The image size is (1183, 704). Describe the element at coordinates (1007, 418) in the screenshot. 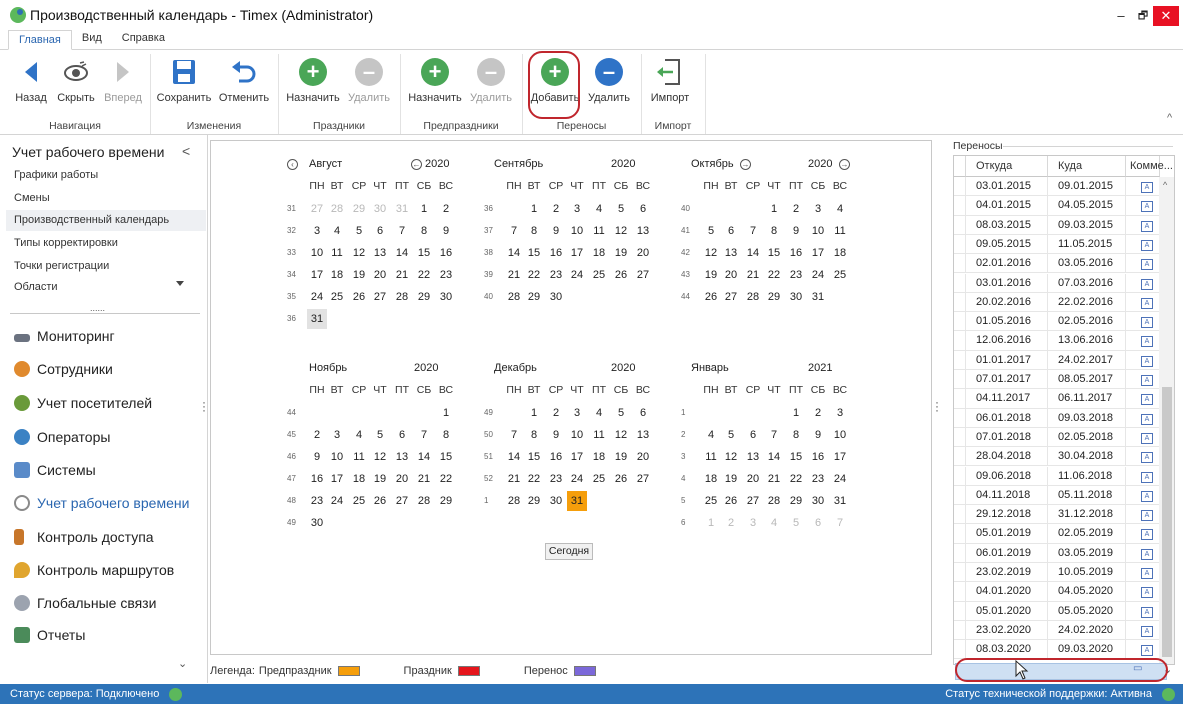

I see `cell-from: 06.01.2018` at that location.